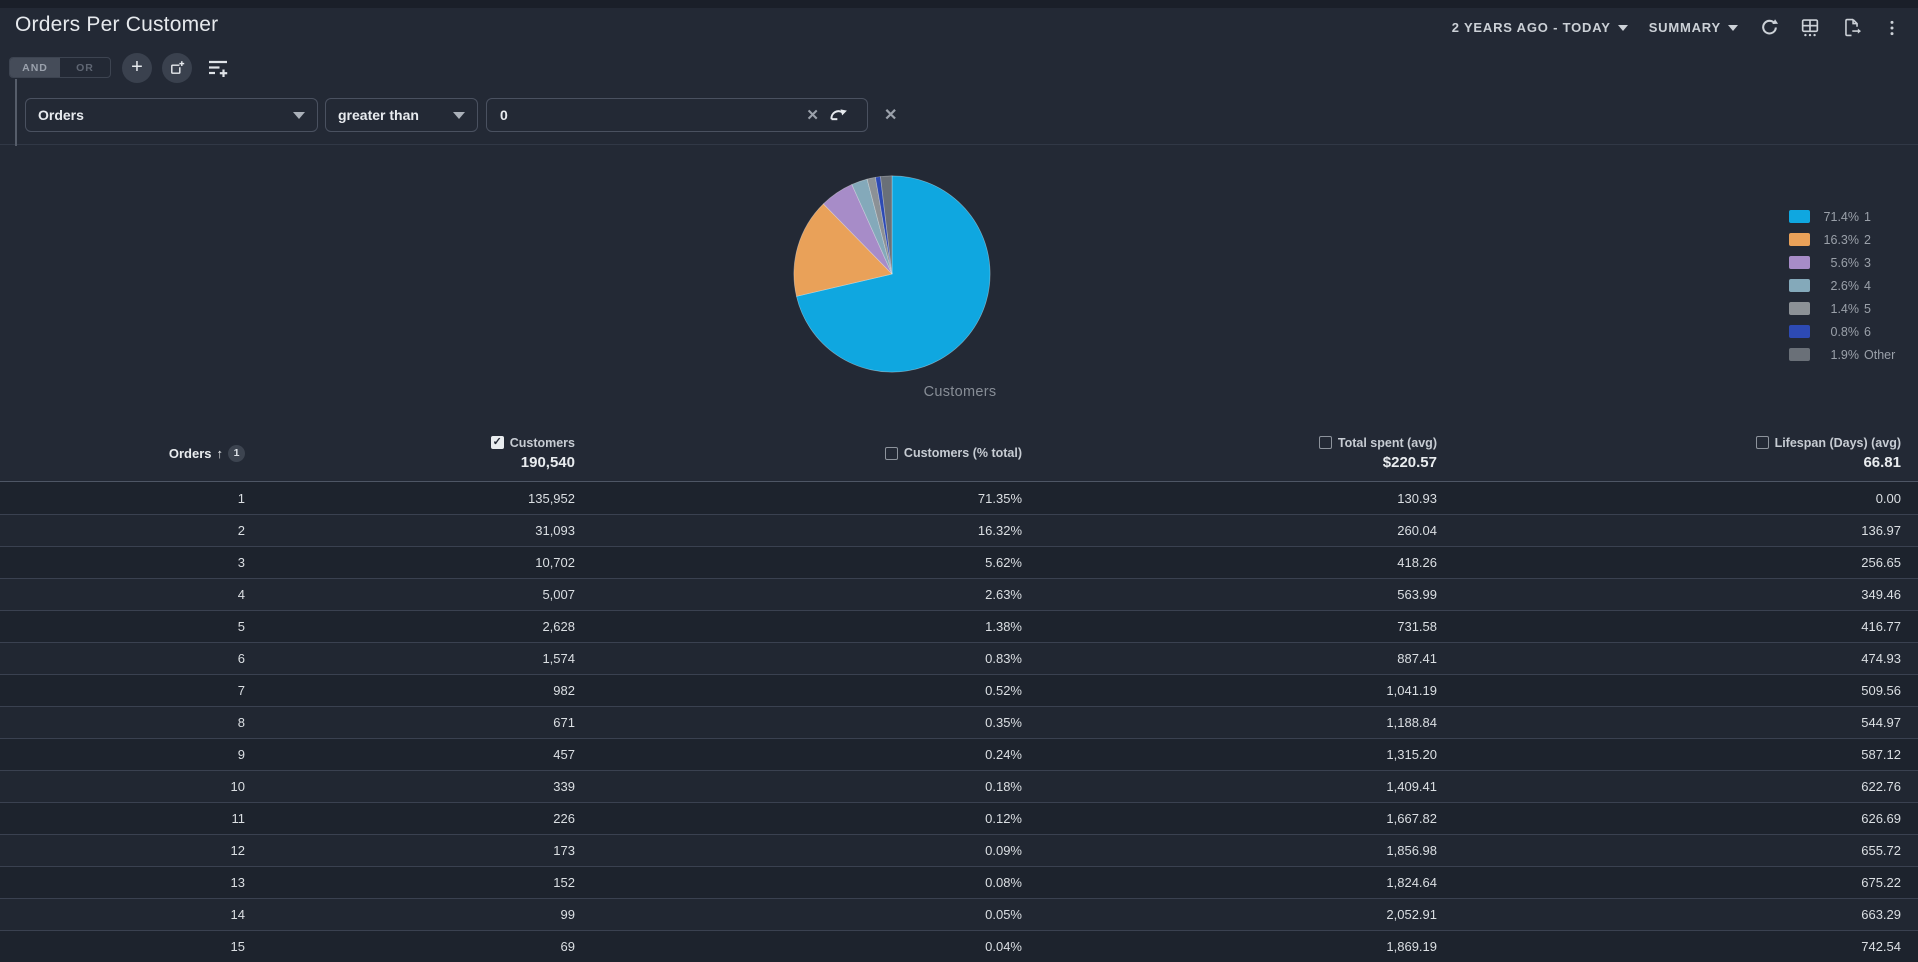 Image resolution: width=1918 pixels, height=962 pixels. I want to click on table-row: 5 2,628 1.38% 731.58 416.77, so click(959, 626).